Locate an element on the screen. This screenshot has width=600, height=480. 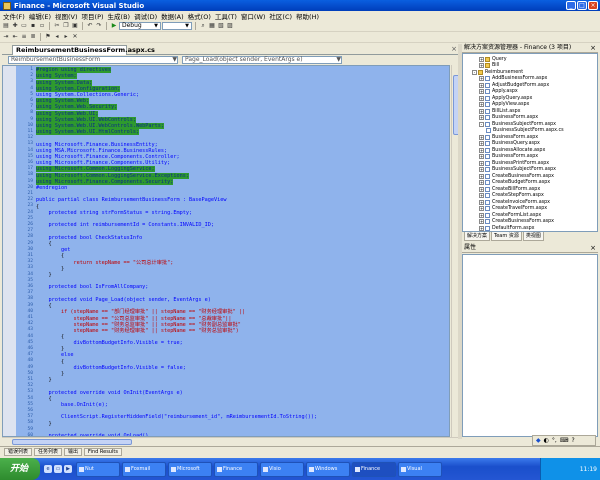
ime-keyboard-icon: ⌨ is located at coordinates (564, 440).